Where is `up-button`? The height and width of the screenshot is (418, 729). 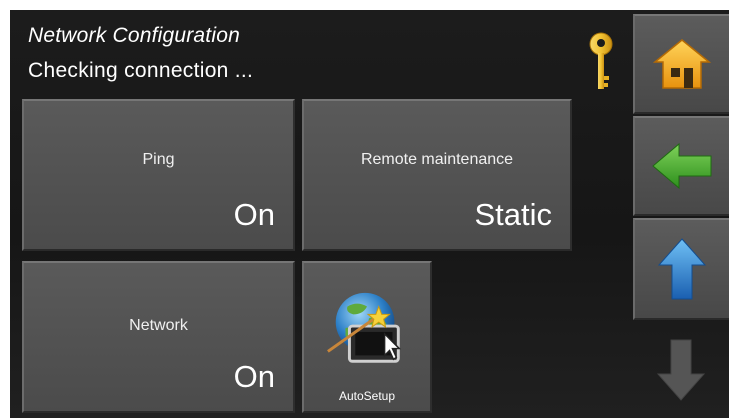 up-button is located at coordinates (681, 269).